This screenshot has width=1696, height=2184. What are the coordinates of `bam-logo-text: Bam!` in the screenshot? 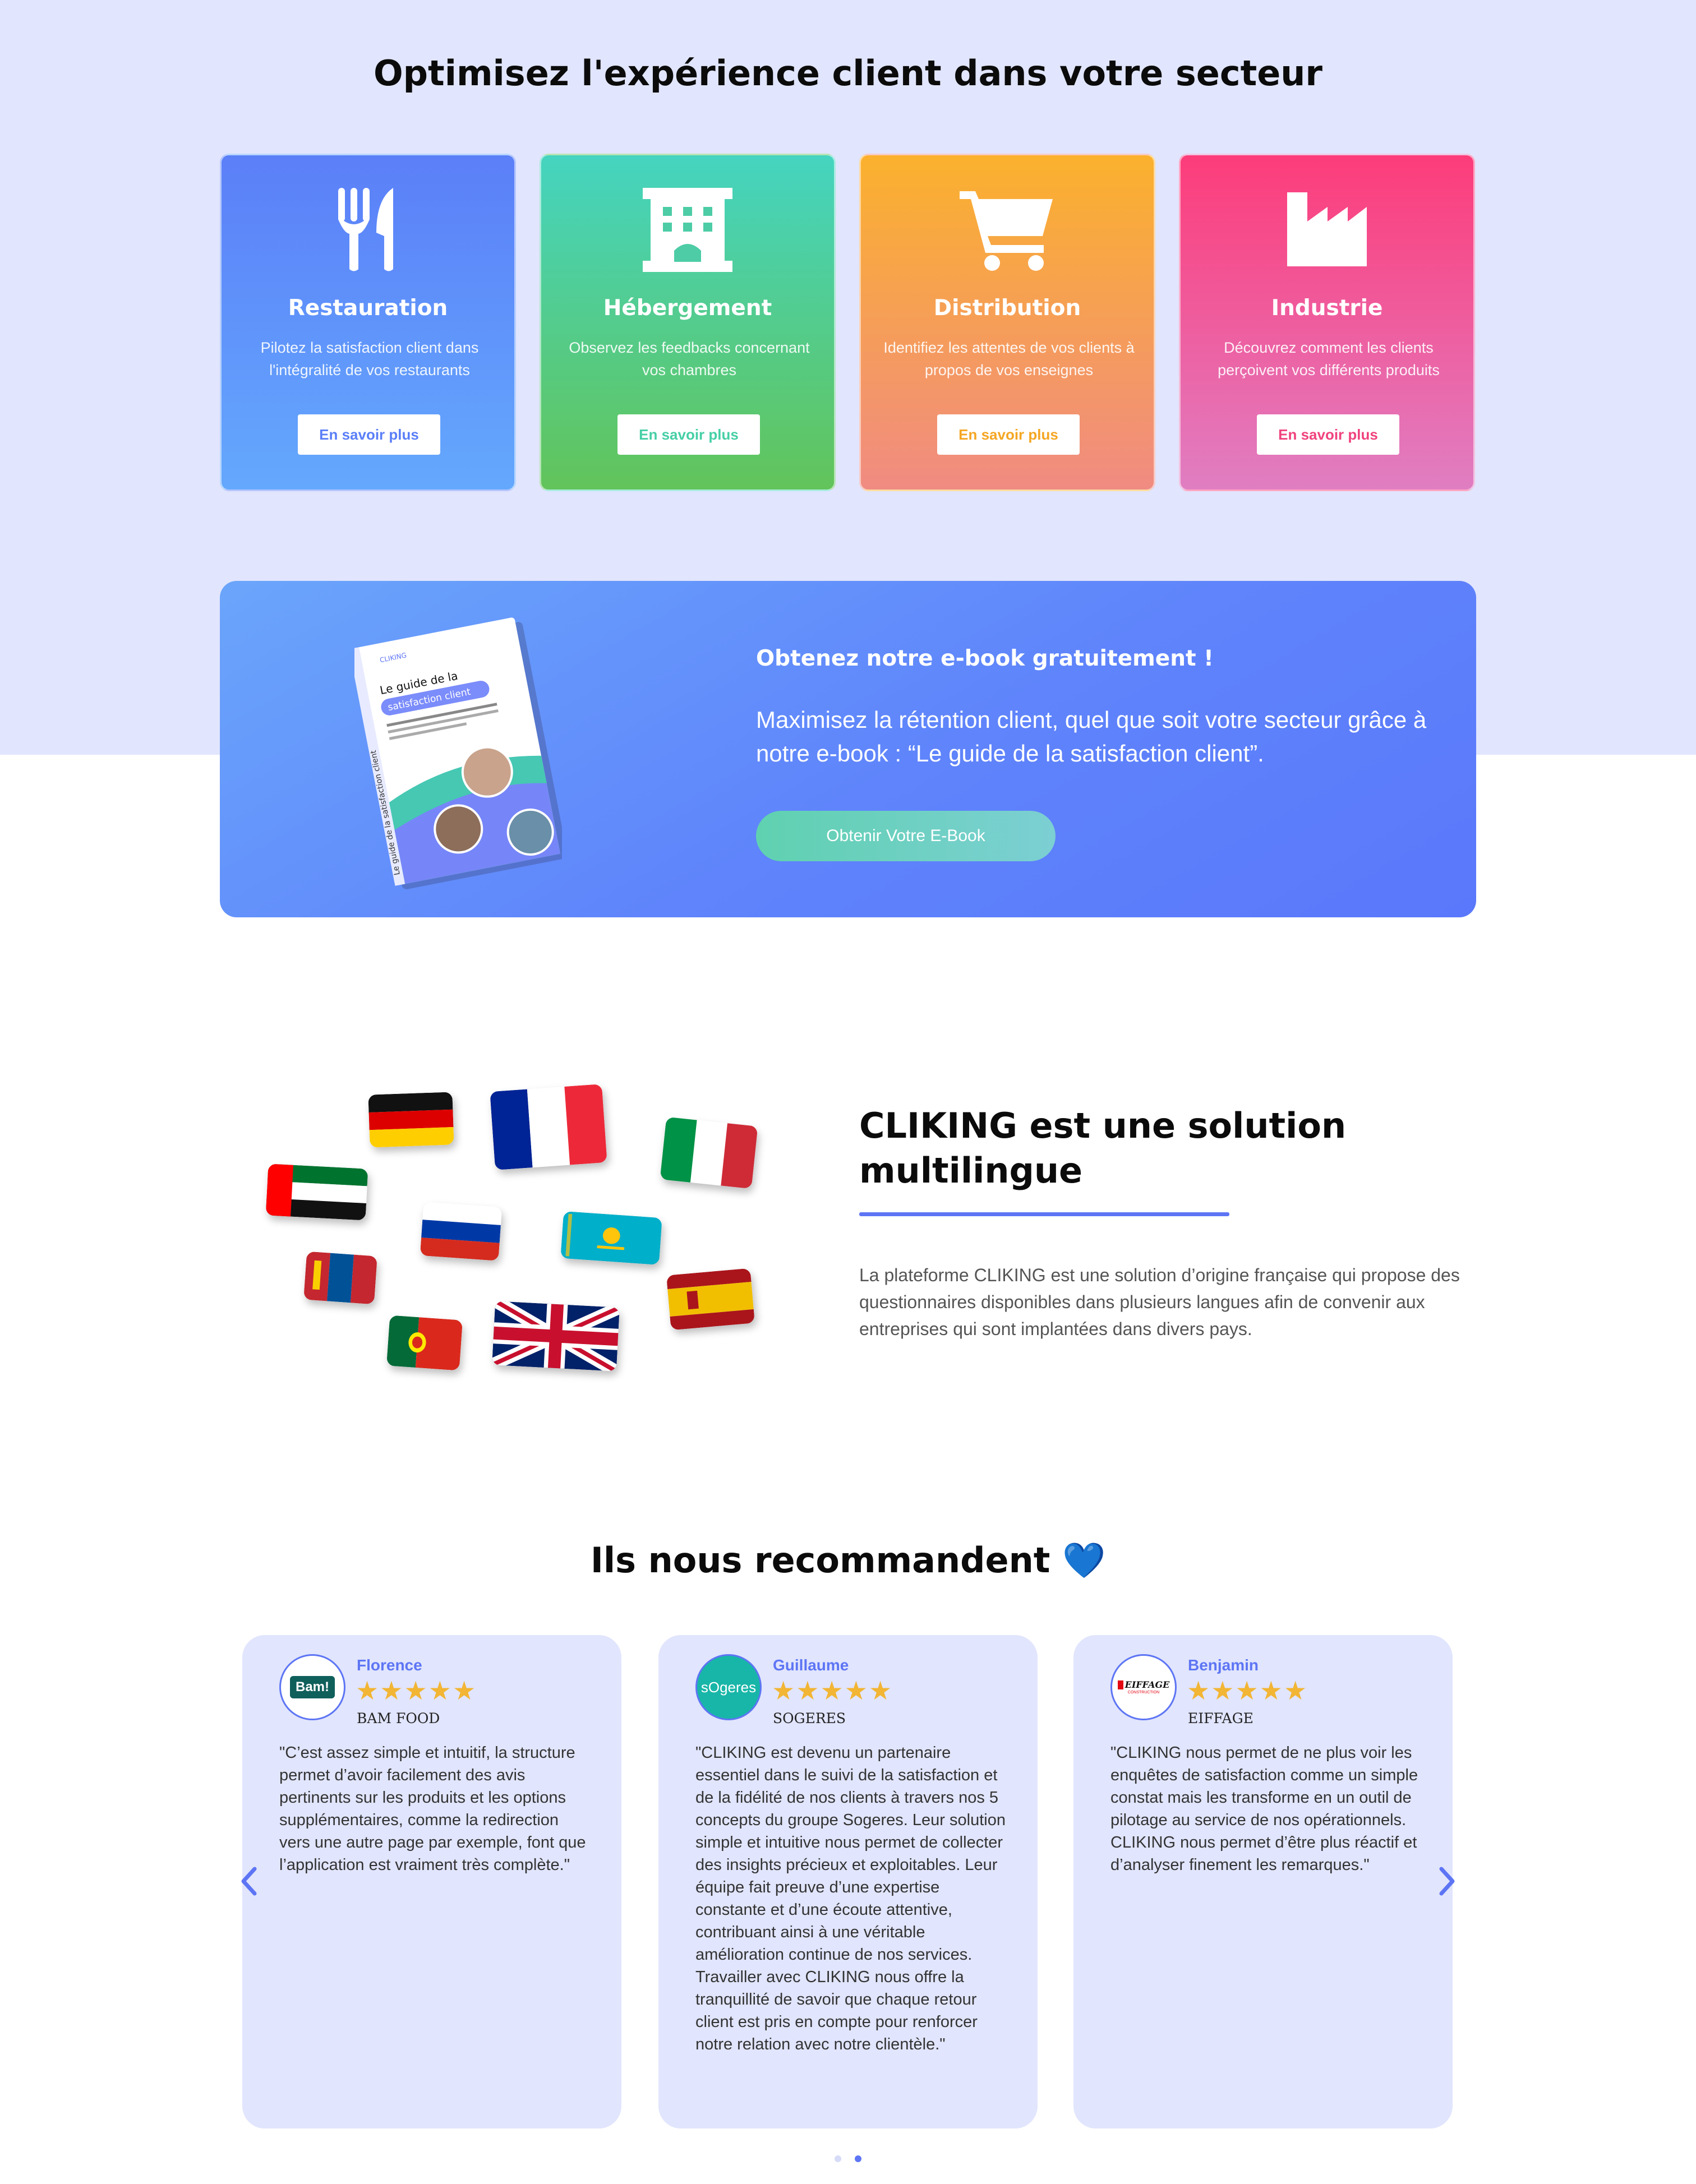 It's located at (312, 1687).